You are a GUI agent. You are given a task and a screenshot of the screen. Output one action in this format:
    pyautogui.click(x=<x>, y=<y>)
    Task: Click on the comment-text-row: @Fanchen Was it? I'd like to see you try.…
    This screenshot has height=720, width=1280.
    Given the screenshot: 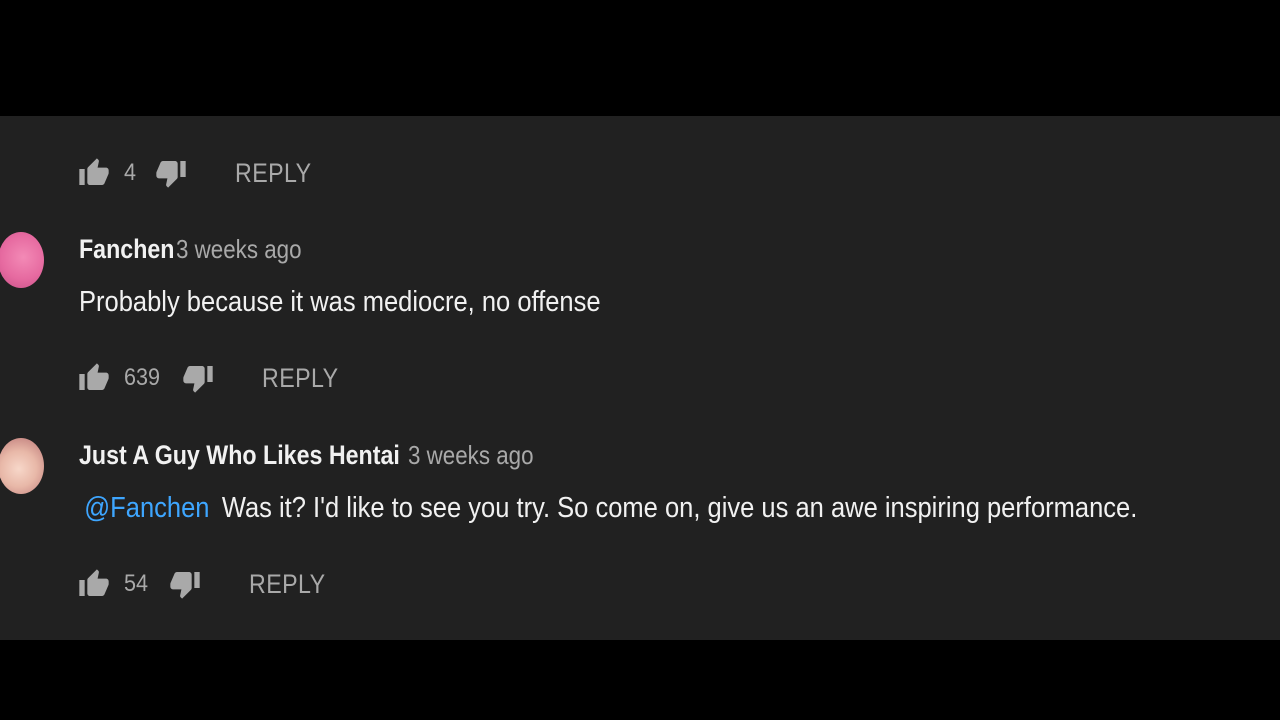 What is the action you would take?
    pyautogui.click(x=608, y=508)
    